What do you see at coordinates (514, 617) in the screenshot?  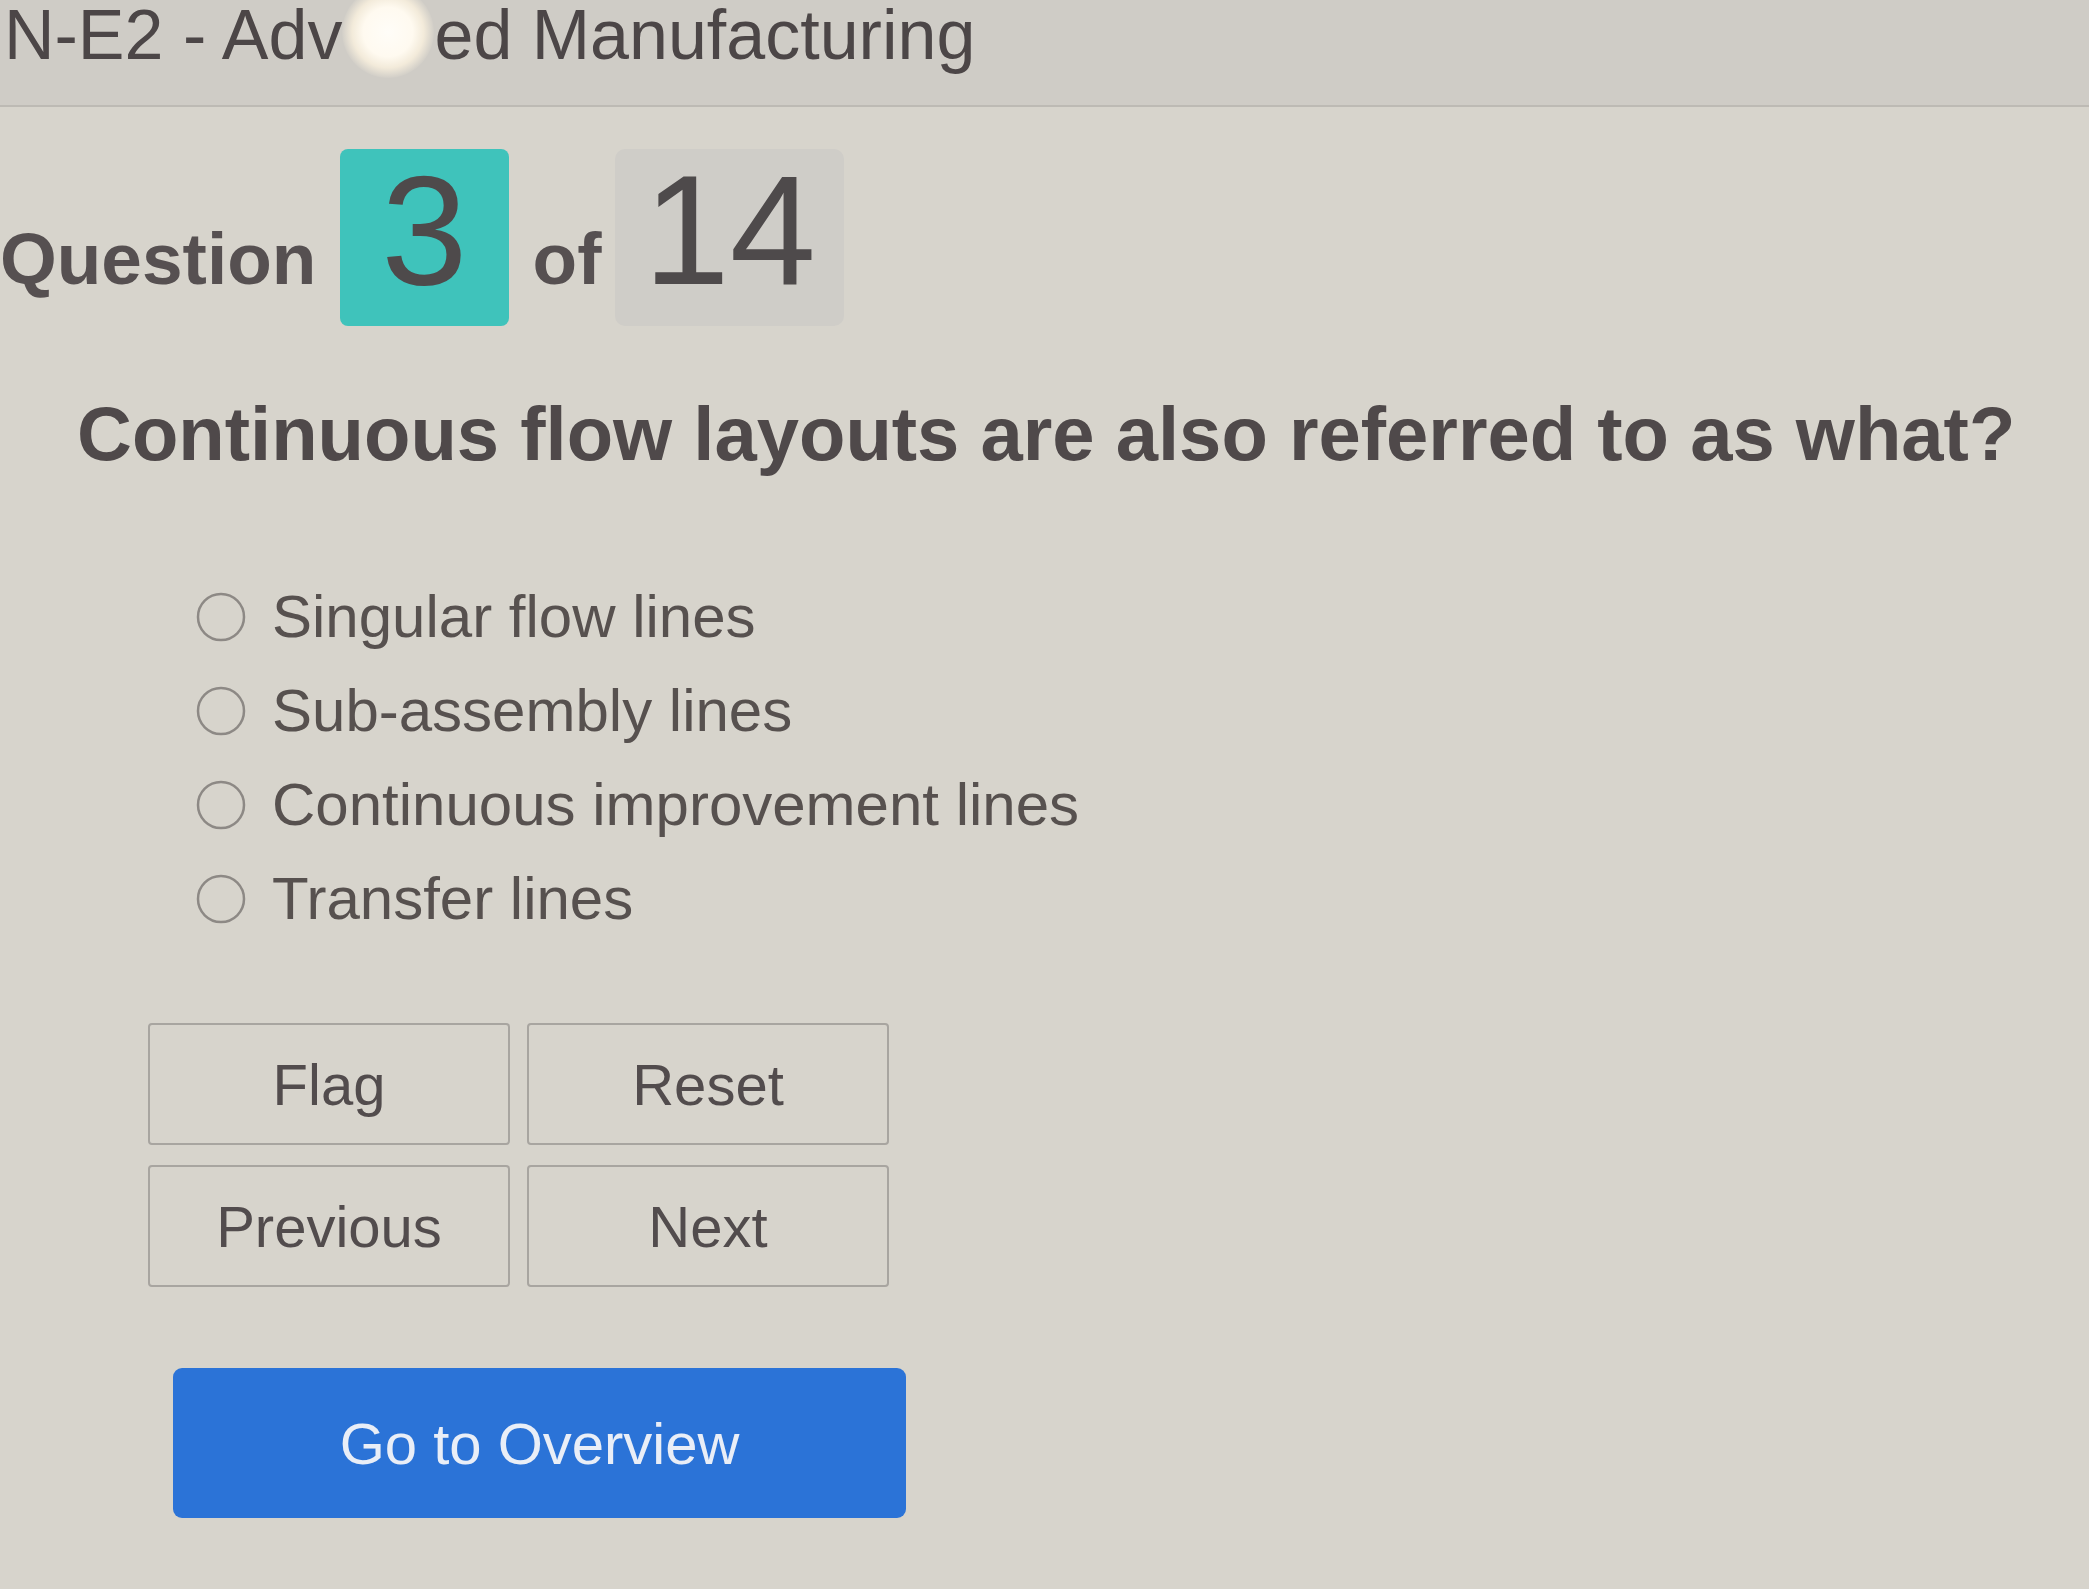 I see `option-label: Singular flow lines` at bounding box center [514, 617].